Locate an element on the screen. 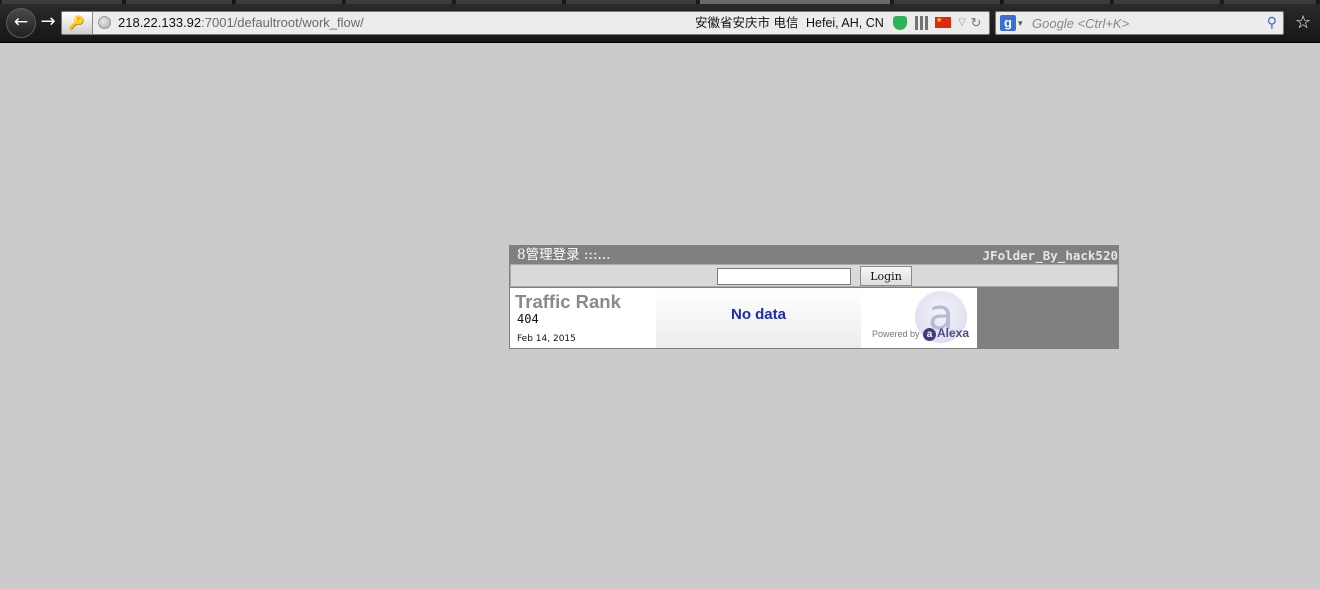 The width and height of the screenshot is (1320, 589). geo-city-text: Hefei, AH, CN is located at coordinates (845, 23).